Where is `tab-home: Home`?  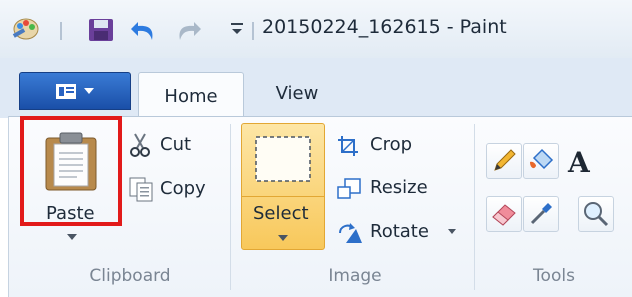 tab-home: Home is located at coordinates (191, 95).